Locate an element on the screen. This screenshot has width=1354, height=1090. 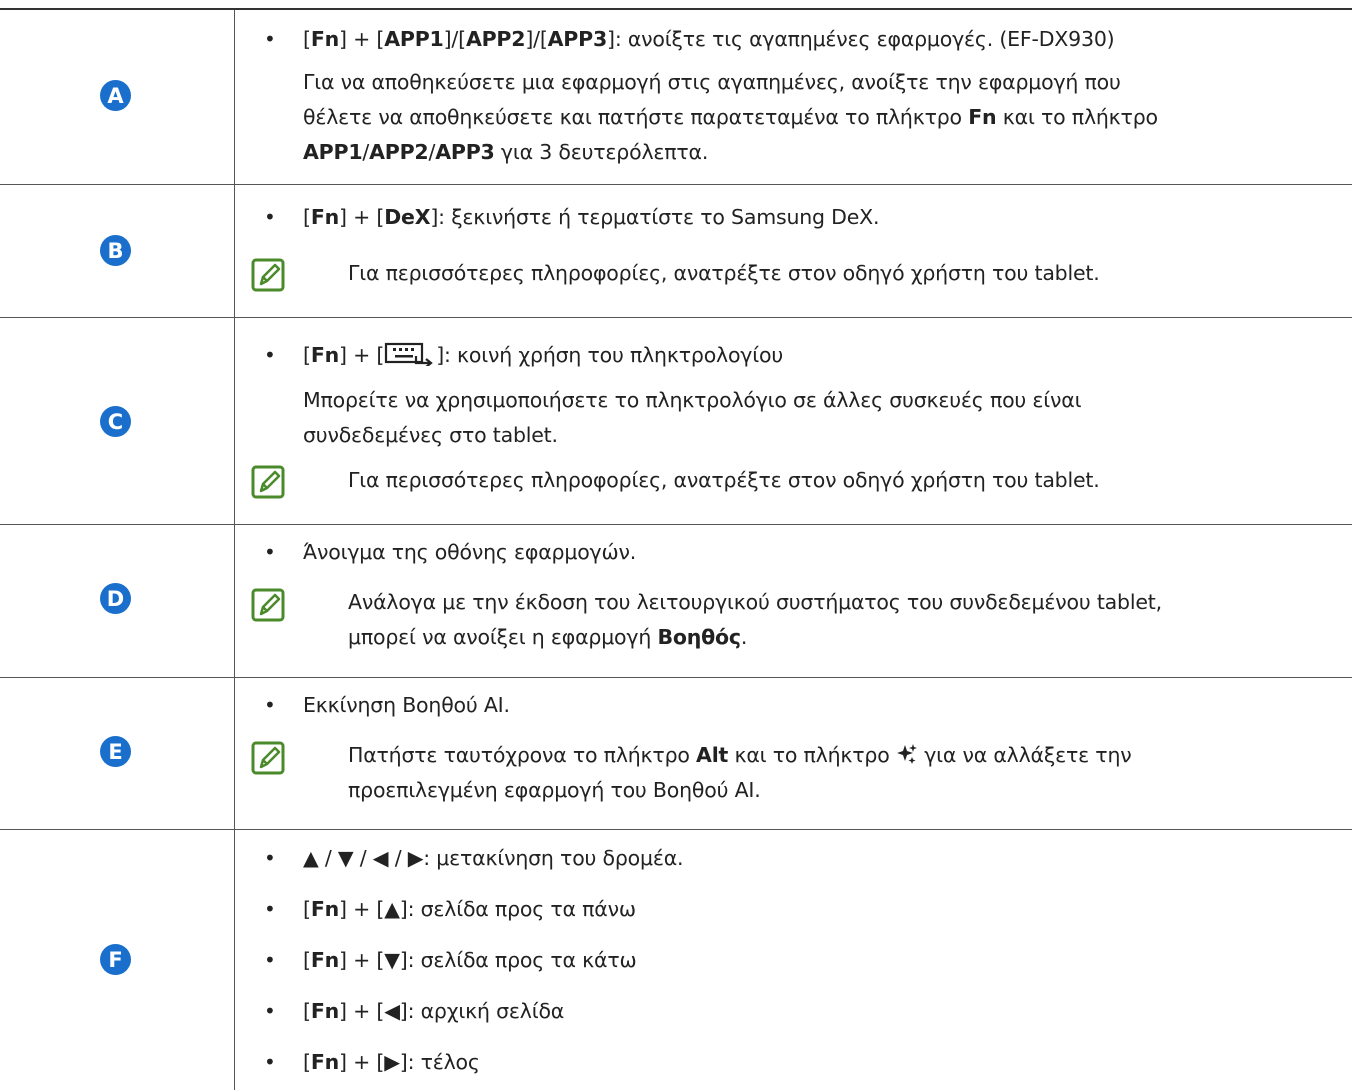
badge-c: C is located at coordinates (115, 421).